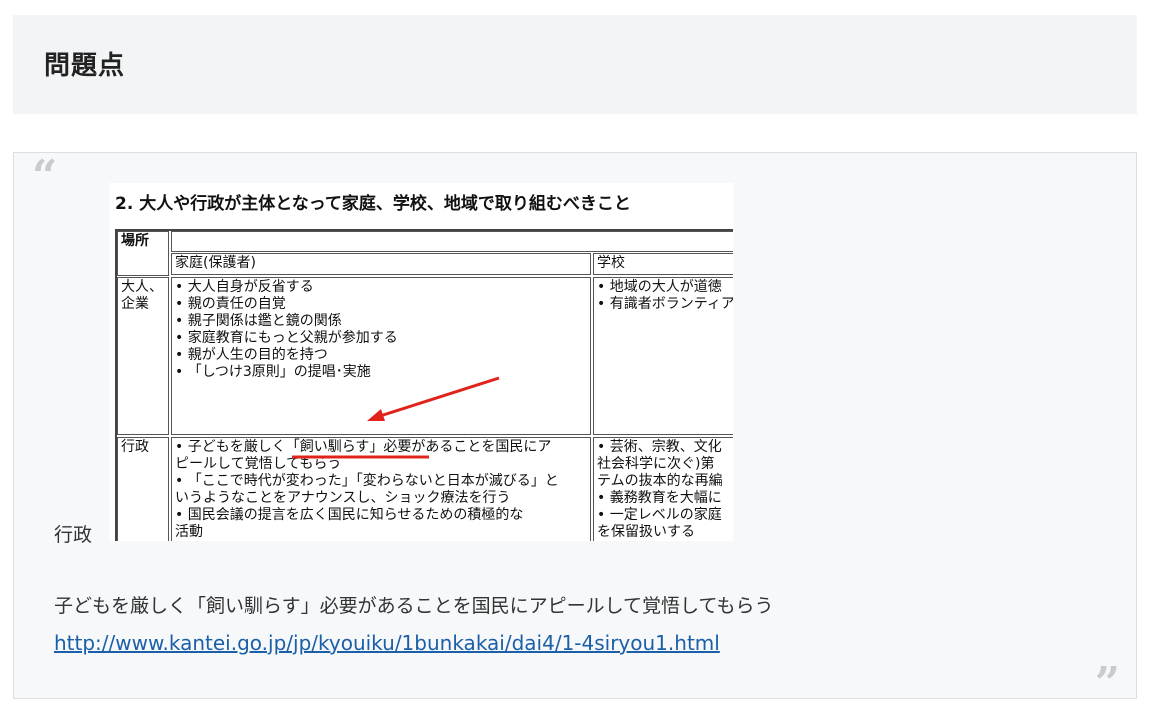  I want to click on section-heading-box: 問題点, so click(575, 64).